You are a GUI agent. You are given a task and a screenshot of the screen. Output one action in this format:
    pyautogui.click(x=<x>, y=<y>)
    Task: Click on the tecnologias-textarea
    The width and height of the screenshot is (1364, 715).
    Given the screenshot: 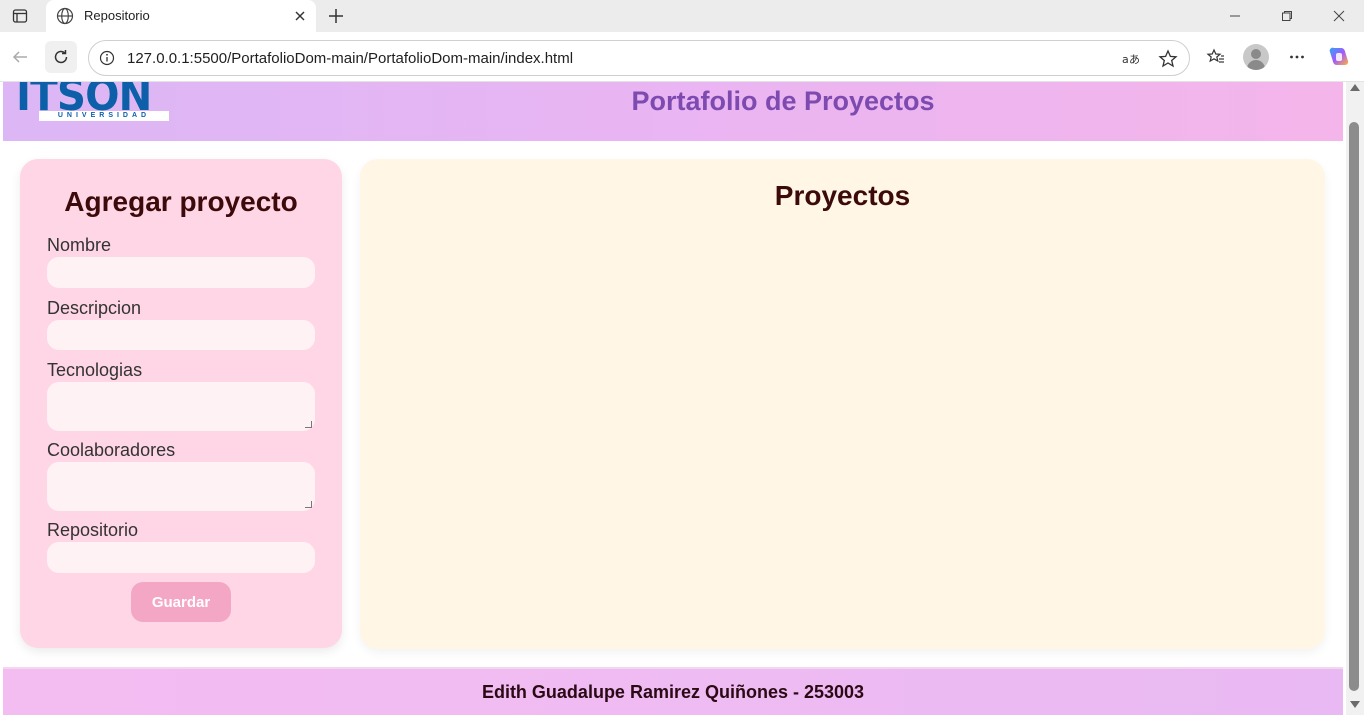 What is the action you would take?
    pyautogui.click(x=181, y=406)
    